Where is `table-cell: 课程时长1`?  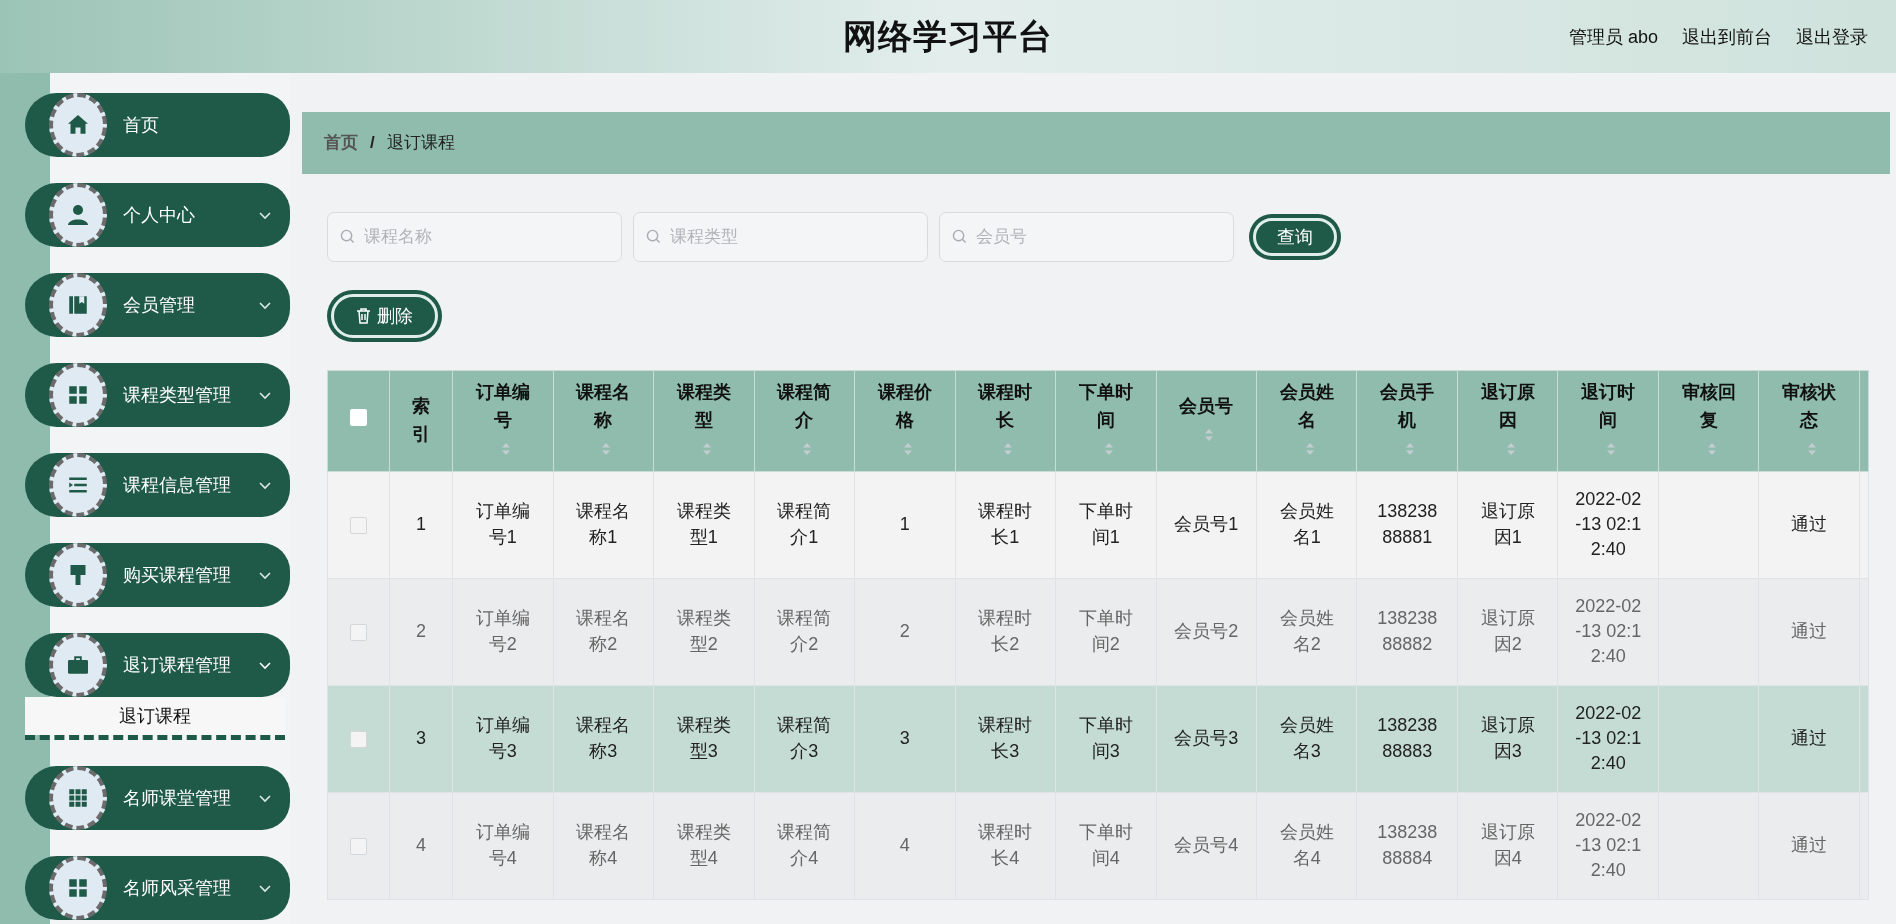 table-cell: 课程时长1 is located at coordinates (1005, 524).